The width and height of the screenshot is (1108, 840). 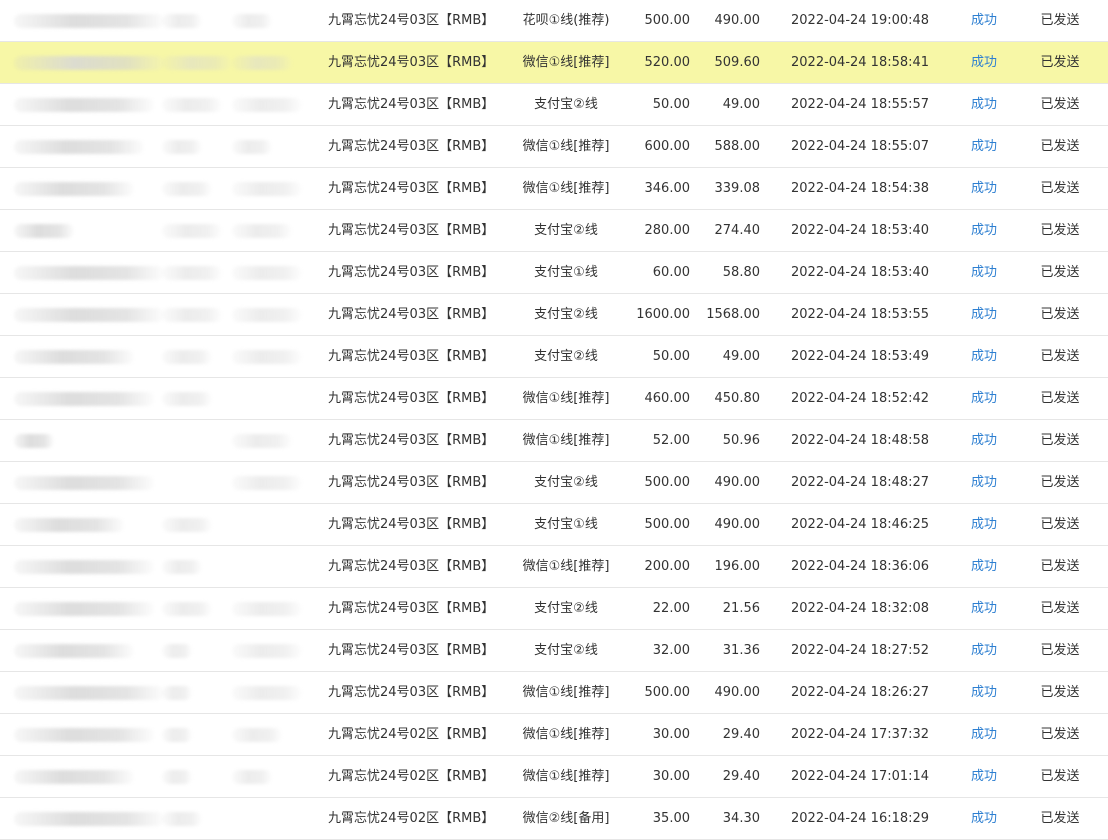 What do you see at coordinates (860, 104) in the screenshot?
I see `time-cell: 2022-04-24 18:55:57` at bounding box center [860, 104].